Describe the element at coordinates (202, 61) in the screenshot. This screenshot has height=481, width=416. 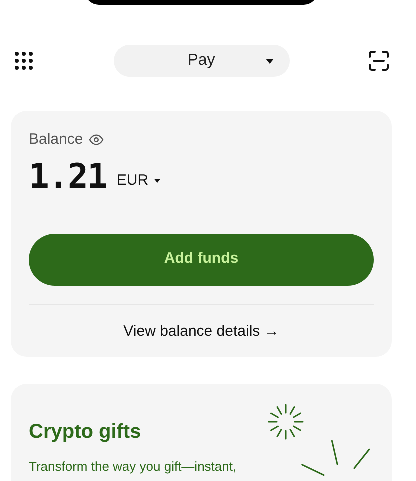
I see `mode-dropdown: Pay` at that location.